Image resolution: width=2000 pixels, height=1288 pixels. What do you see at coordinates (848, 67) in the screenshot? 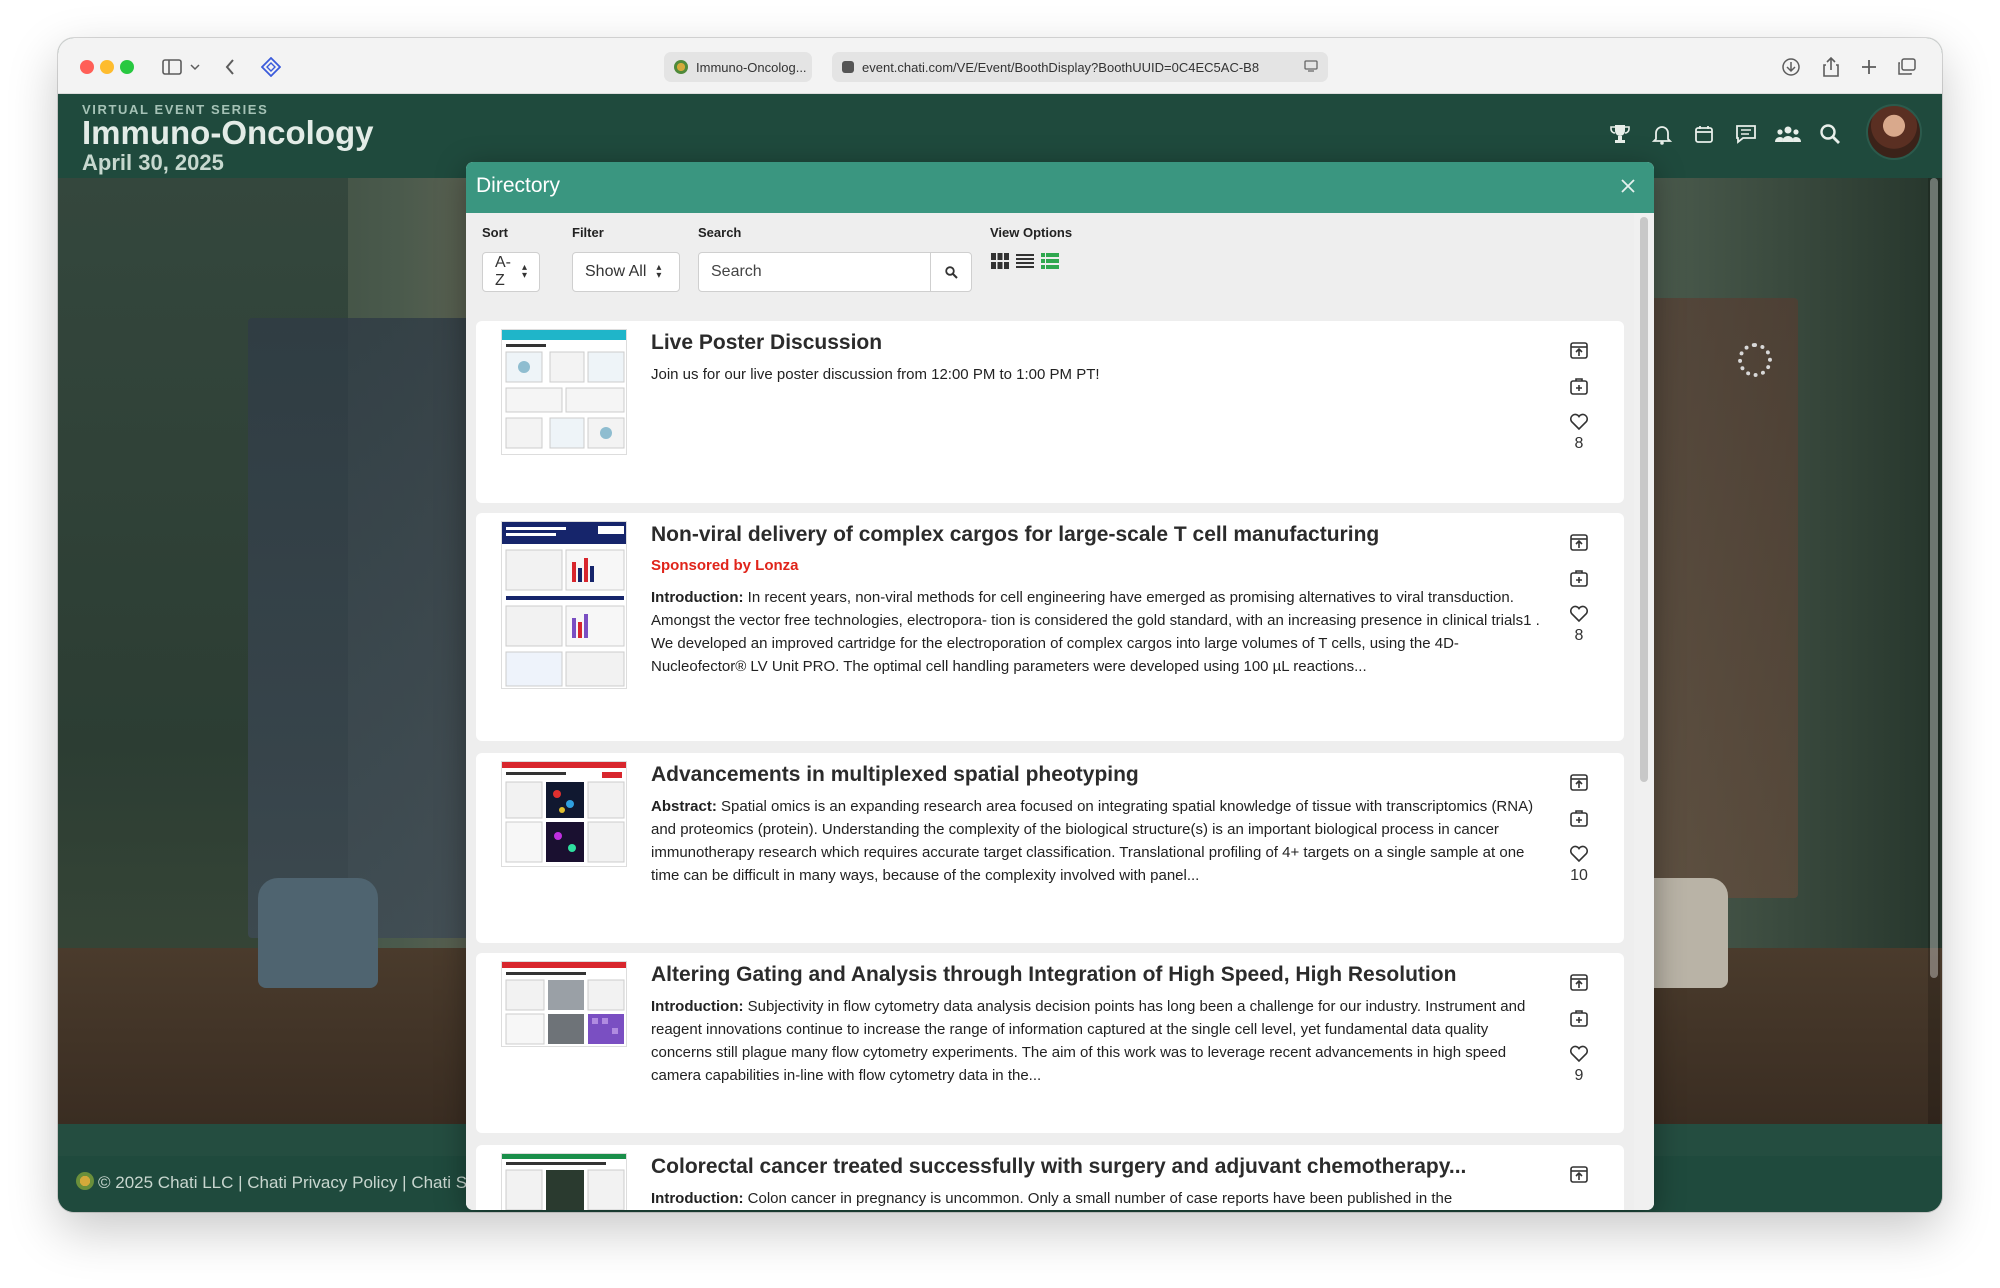
I see `page-icon` at bounding box center [848, 67].